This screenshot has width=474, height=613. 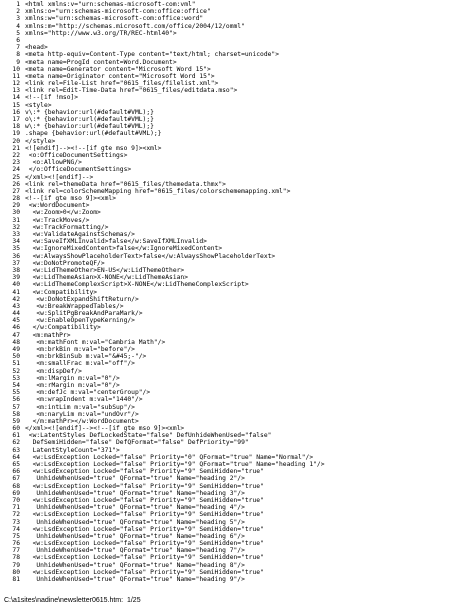 I want to click on line-text: <m:mathFont m:val="Cambria Math"/>, so click(x=95, y=342).